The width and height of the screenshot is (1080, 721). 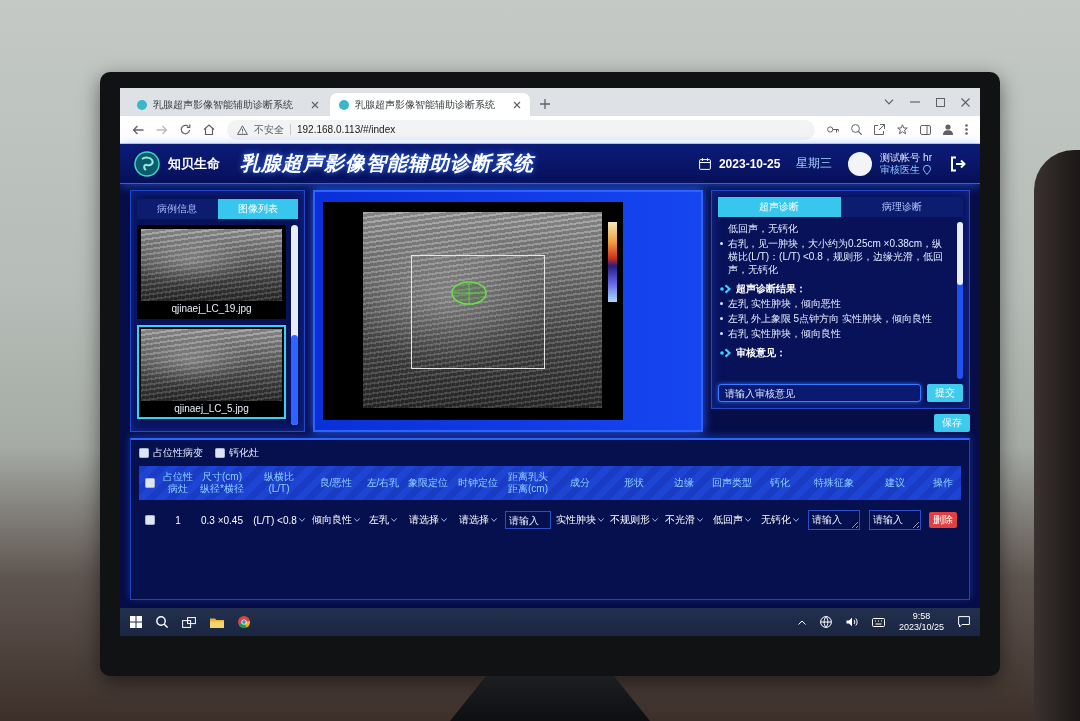 I want to click on plus-icon, so click(x=545, y=104).